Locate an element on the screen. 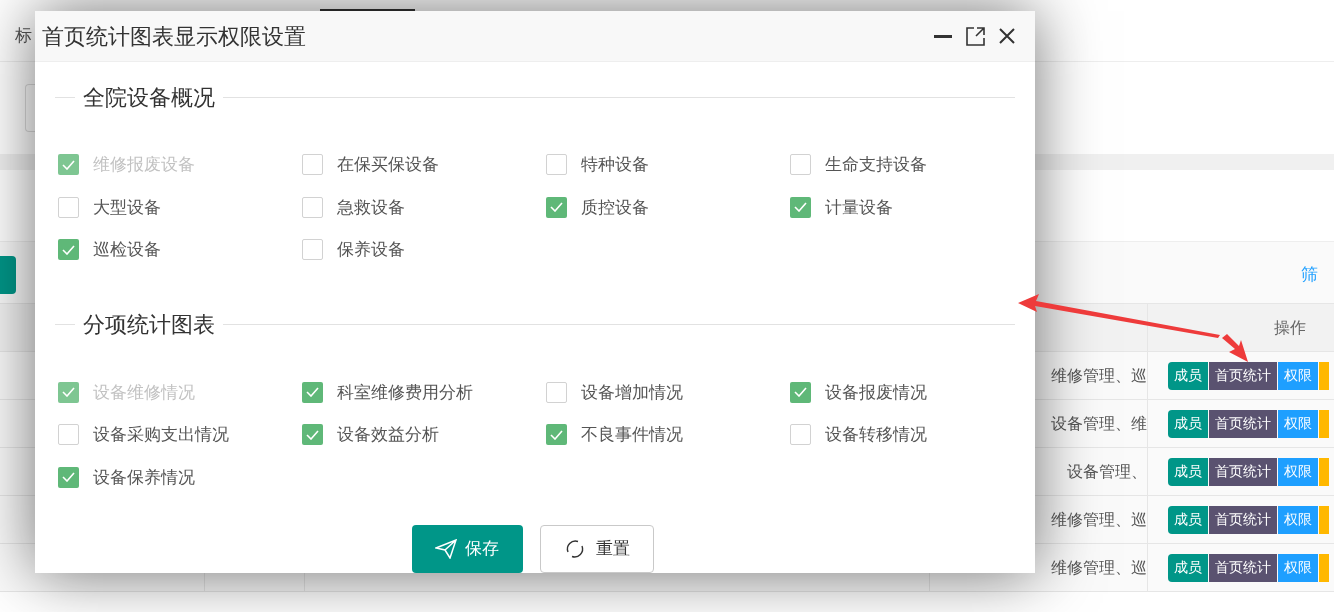 This screenshot has width=1334, height=612. checkbox-label: 特种设备 is located at coordinates (615, 165).